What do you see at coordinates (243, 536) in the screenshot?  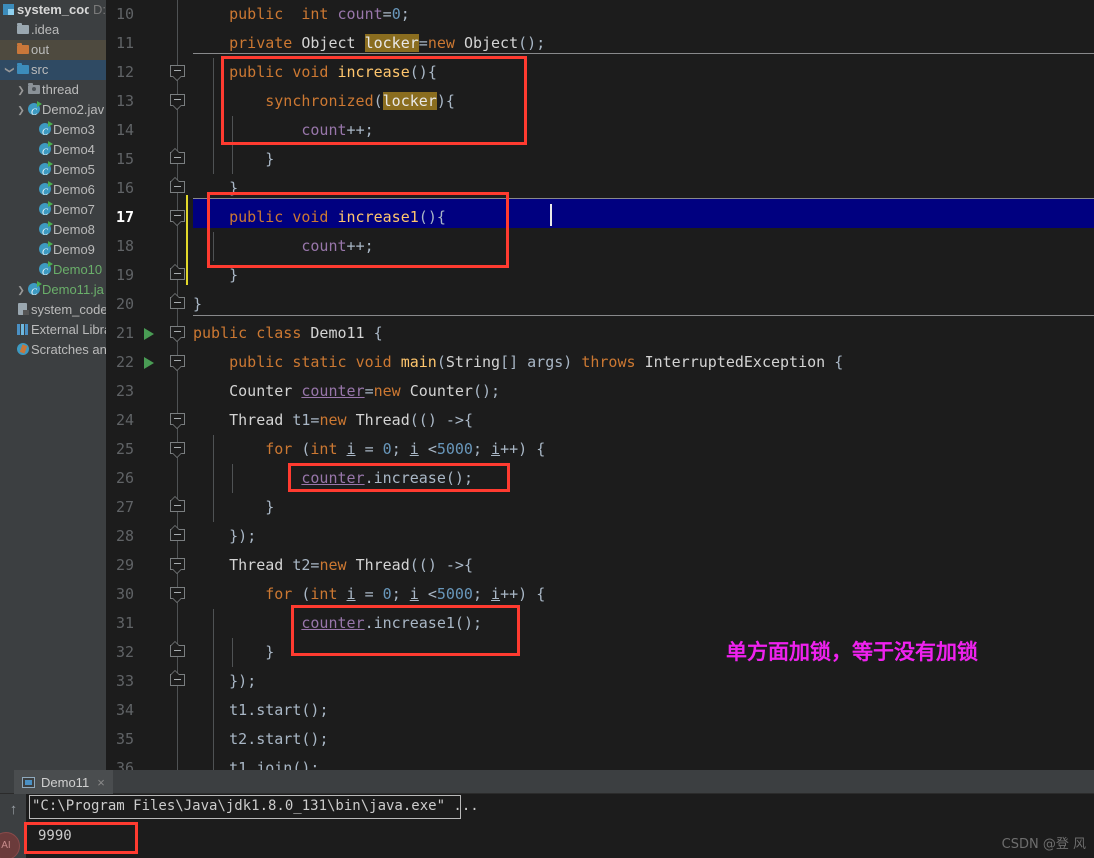 I see `code-line-28: });` at bounding box center [243, 536].